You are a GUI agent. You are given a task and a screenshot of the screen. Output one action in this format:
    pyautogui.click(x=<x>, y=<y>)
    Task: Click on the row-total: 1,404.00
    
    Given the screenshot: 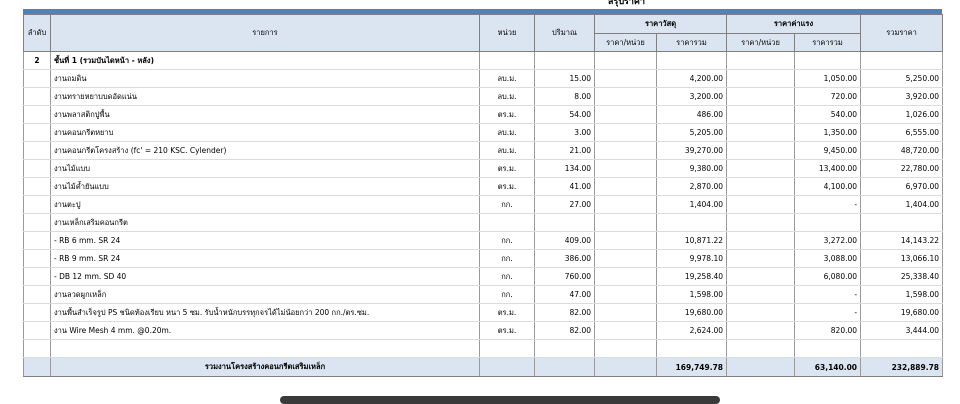 What is the action you would take?
    pyautogui.click(x=902, y=204)
    